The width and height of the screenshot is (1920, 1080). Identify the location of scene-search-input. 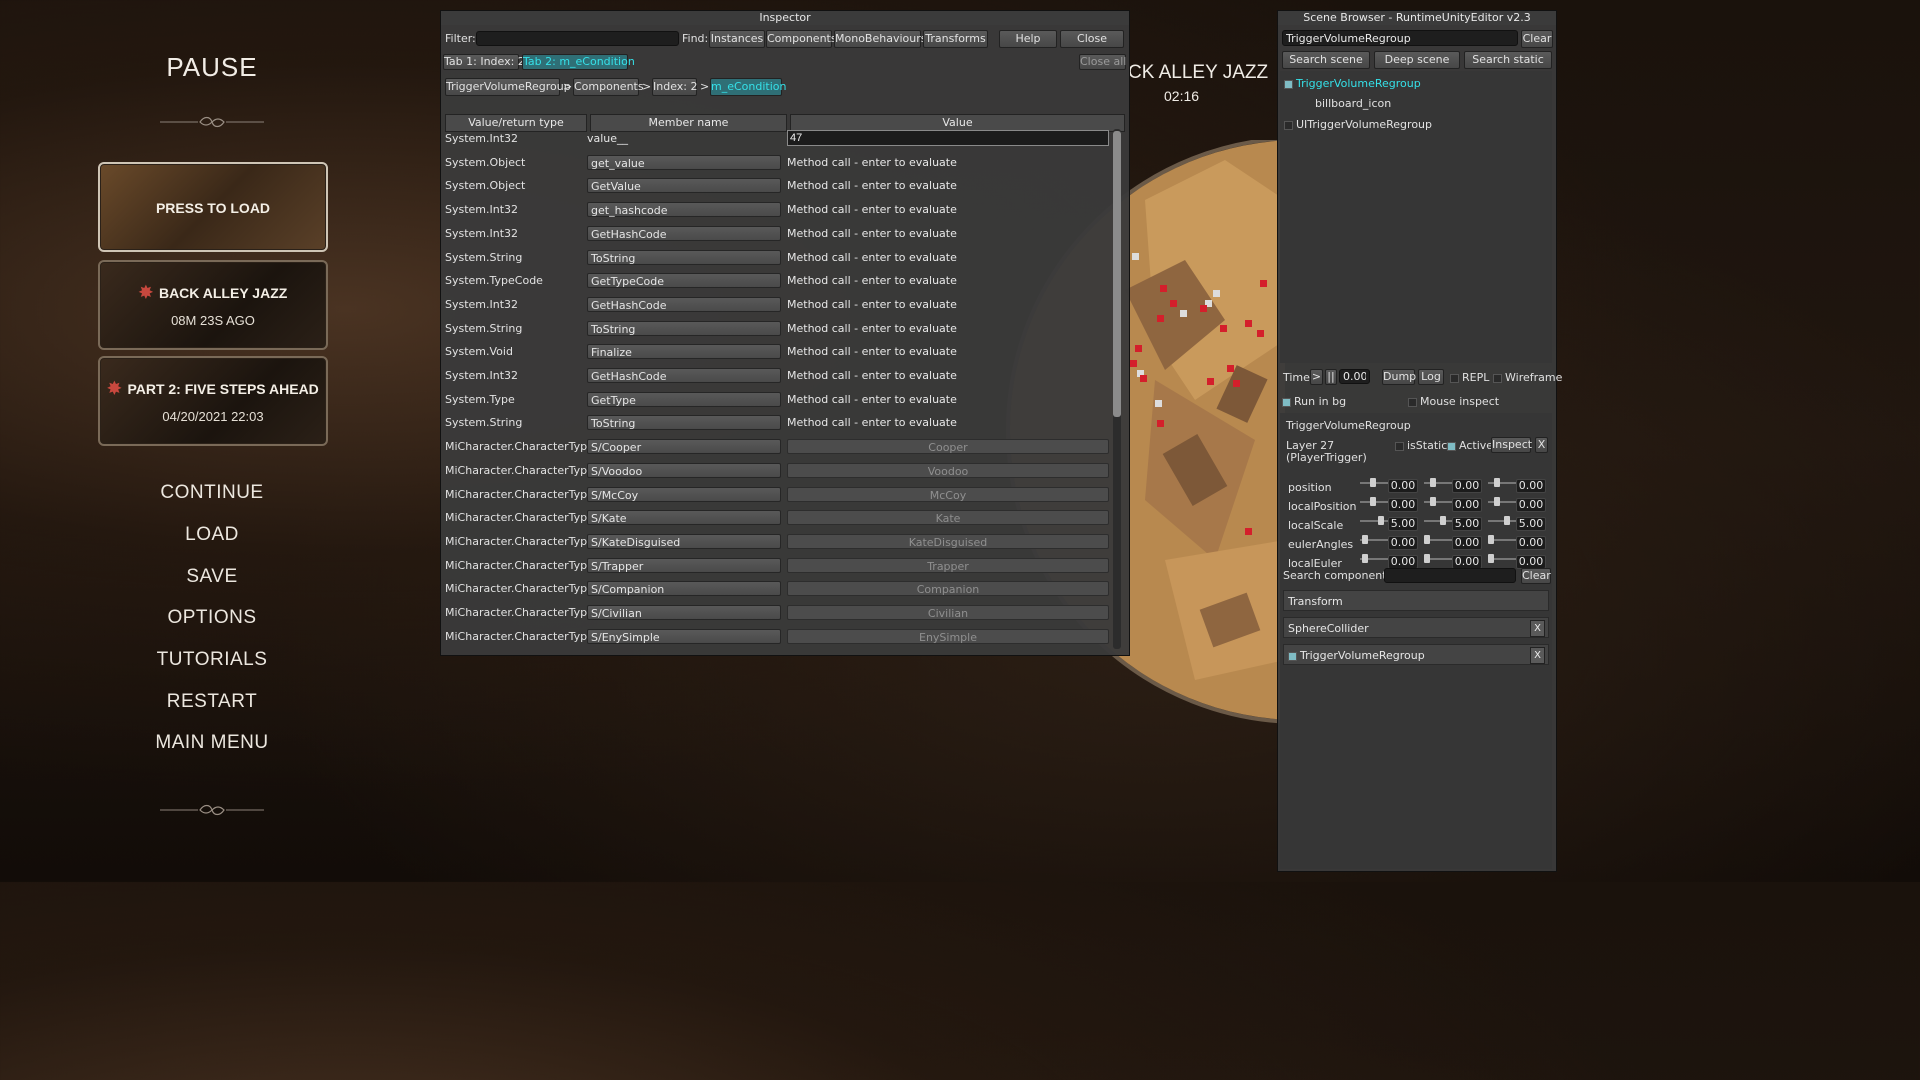
(1400, 38).